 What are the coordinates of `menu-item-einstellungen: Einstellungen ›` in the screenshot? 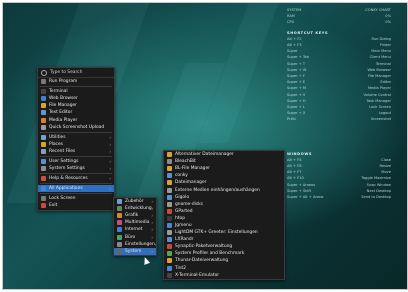 It's located at (135, 244).